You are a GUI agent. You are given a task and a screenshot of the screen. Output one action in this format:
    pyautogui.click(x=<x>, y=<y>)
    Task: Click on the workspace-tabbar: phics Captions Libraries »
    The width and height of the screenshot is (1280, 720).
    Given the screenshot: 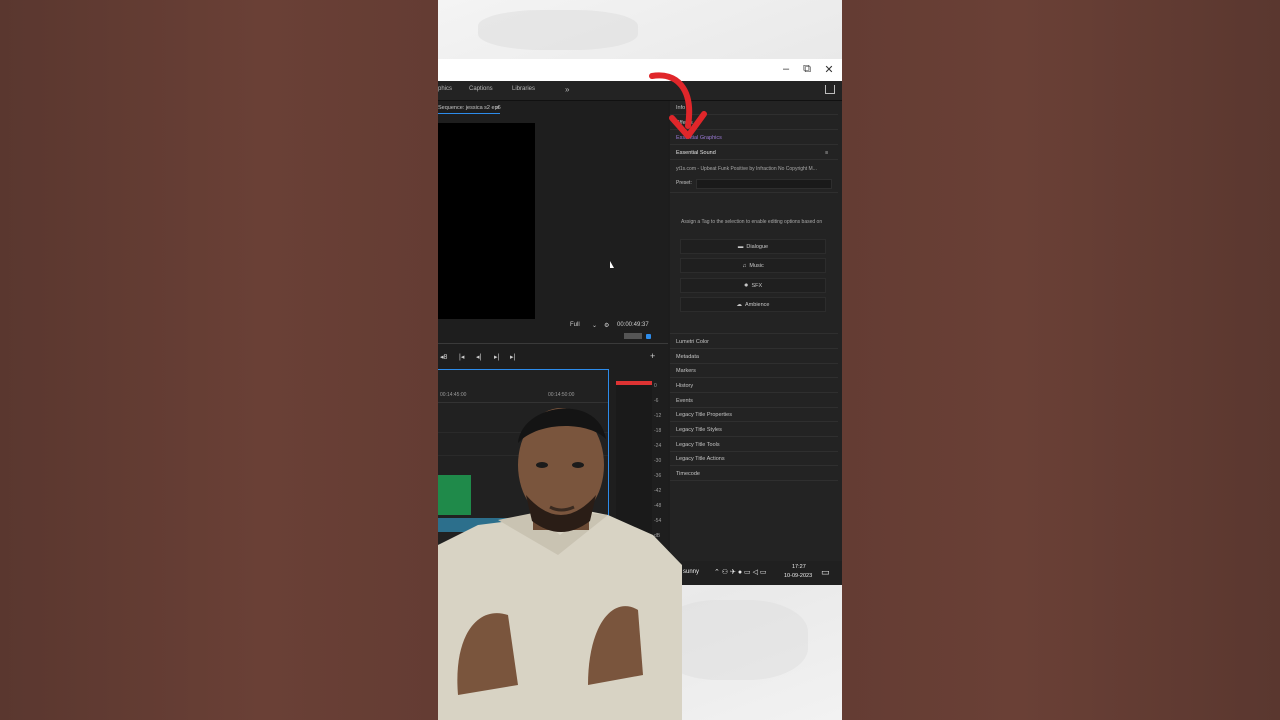 What is the action you would take?
    pyautogui.click(x=640, y=91)
    